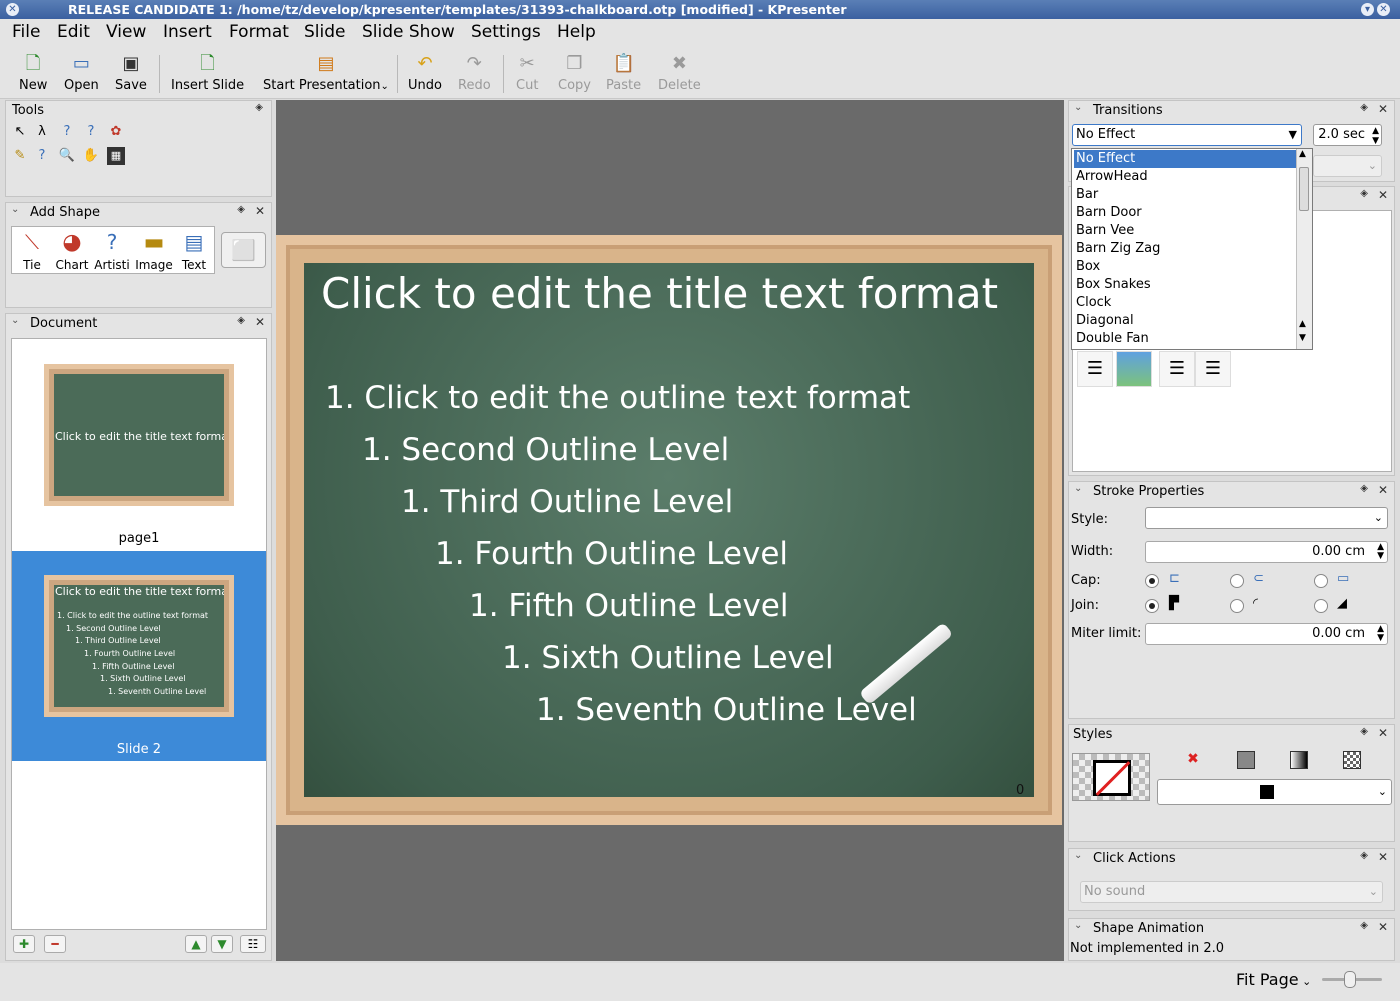 Image resolution: width=1400 pixels, height=1001 pixels. Describe the element at coordinates (116, 132) in the screenshot. I see `palette-icon: ✿` at that location.